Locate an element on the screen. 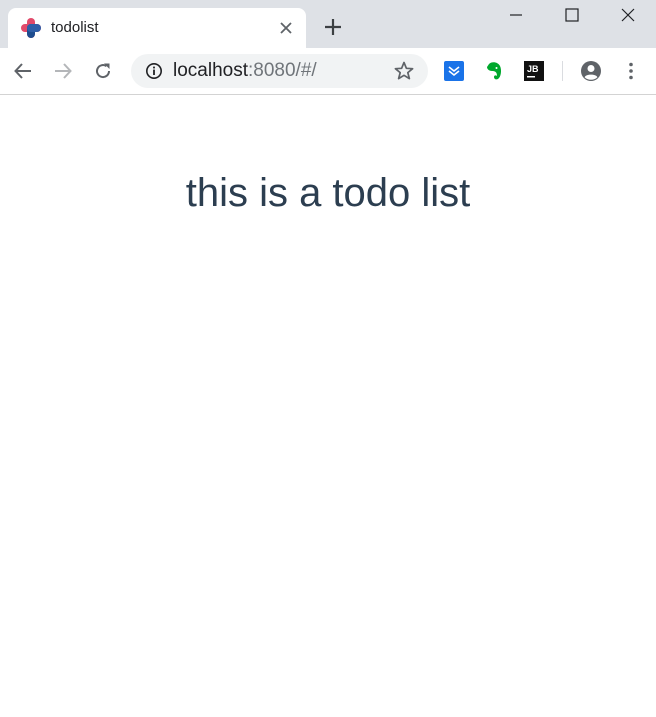  window-close-icon is located at coordinates (628, 15).